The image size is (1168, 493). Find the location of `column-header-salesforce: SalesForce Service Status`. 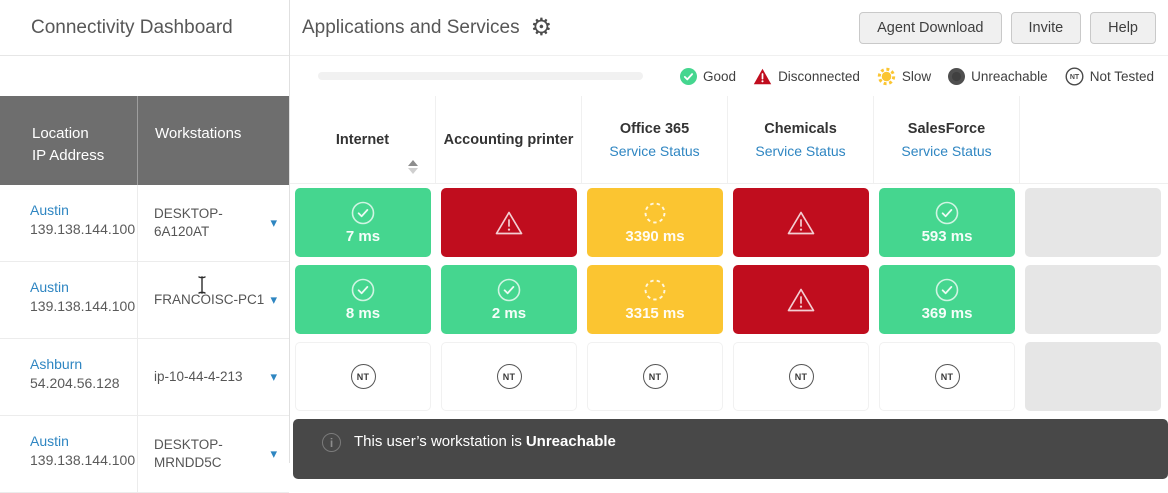

column-header-salesforce: SalesForce Service Status is located at coordinates (947, 139).